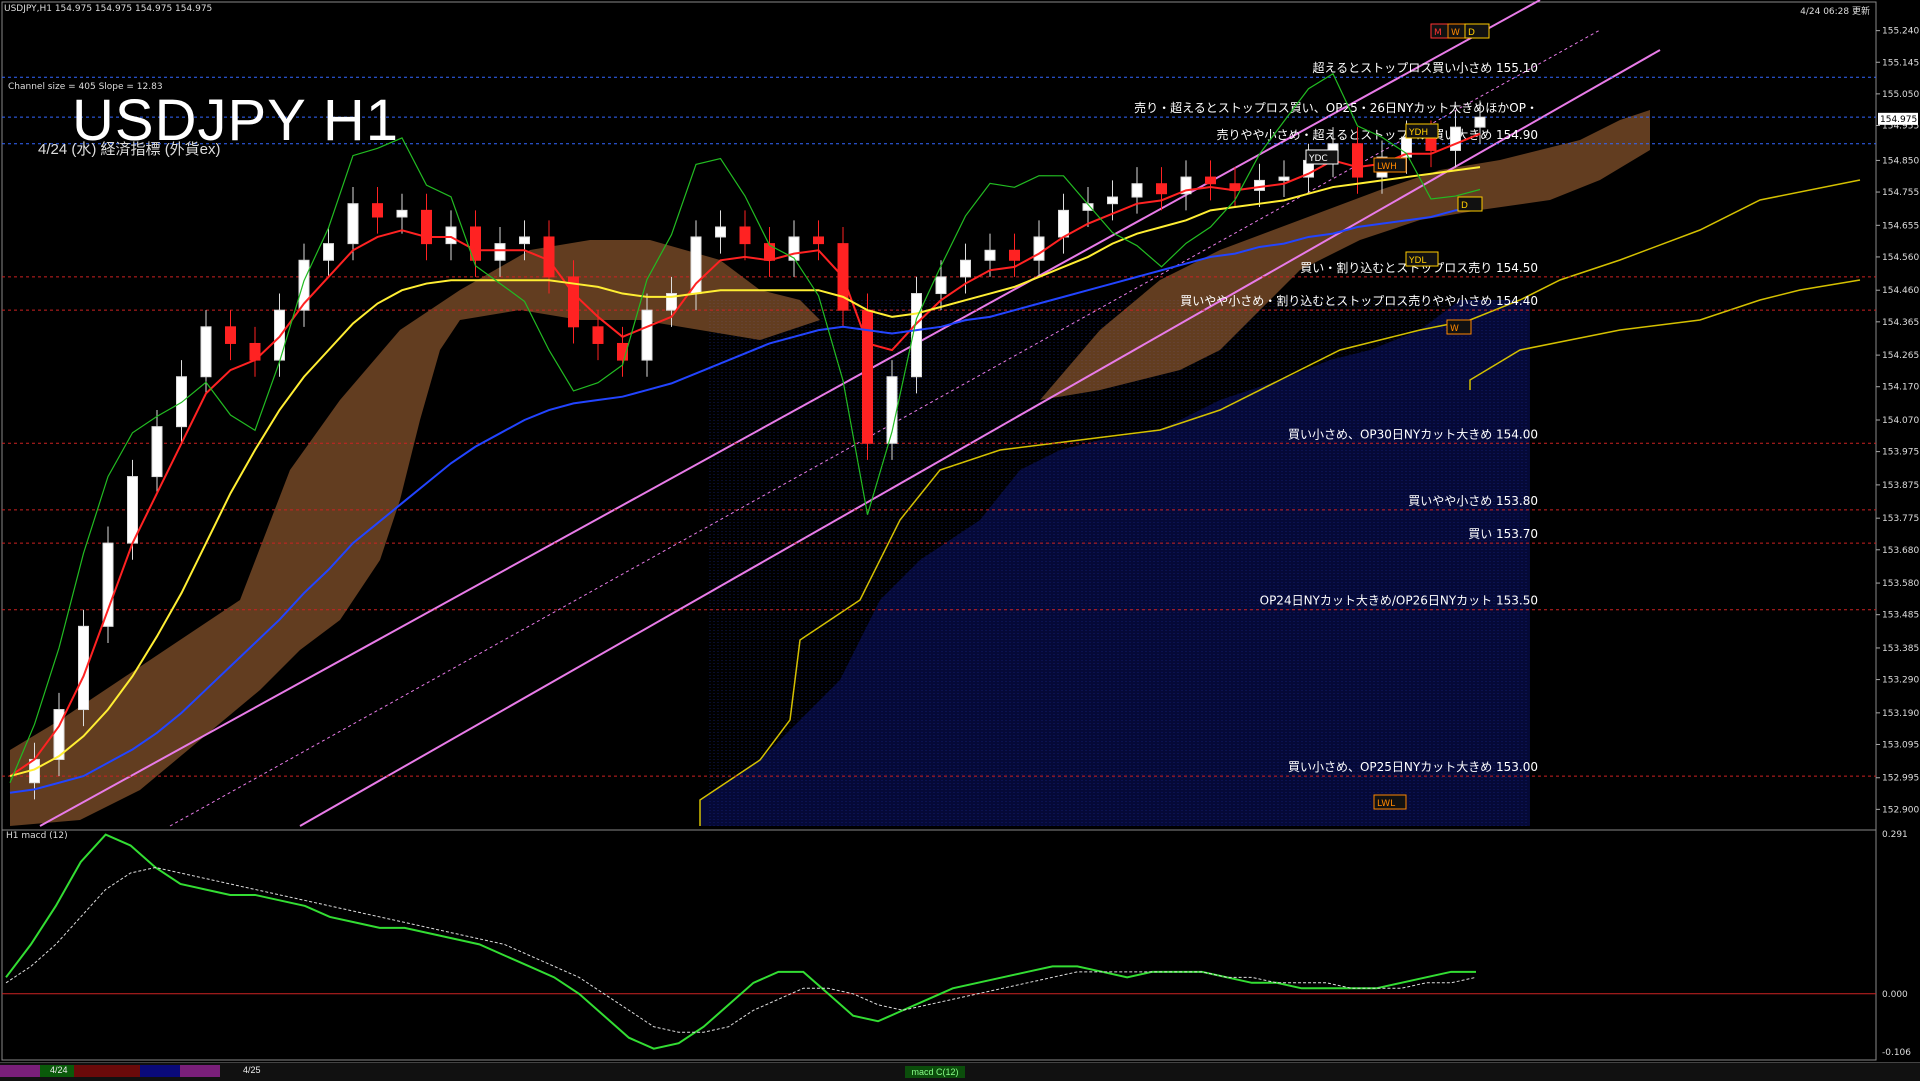  Describe the element at coordinates (935, 1072) in the screenshot. I see `macd-tab: macd C(12)` at that location.